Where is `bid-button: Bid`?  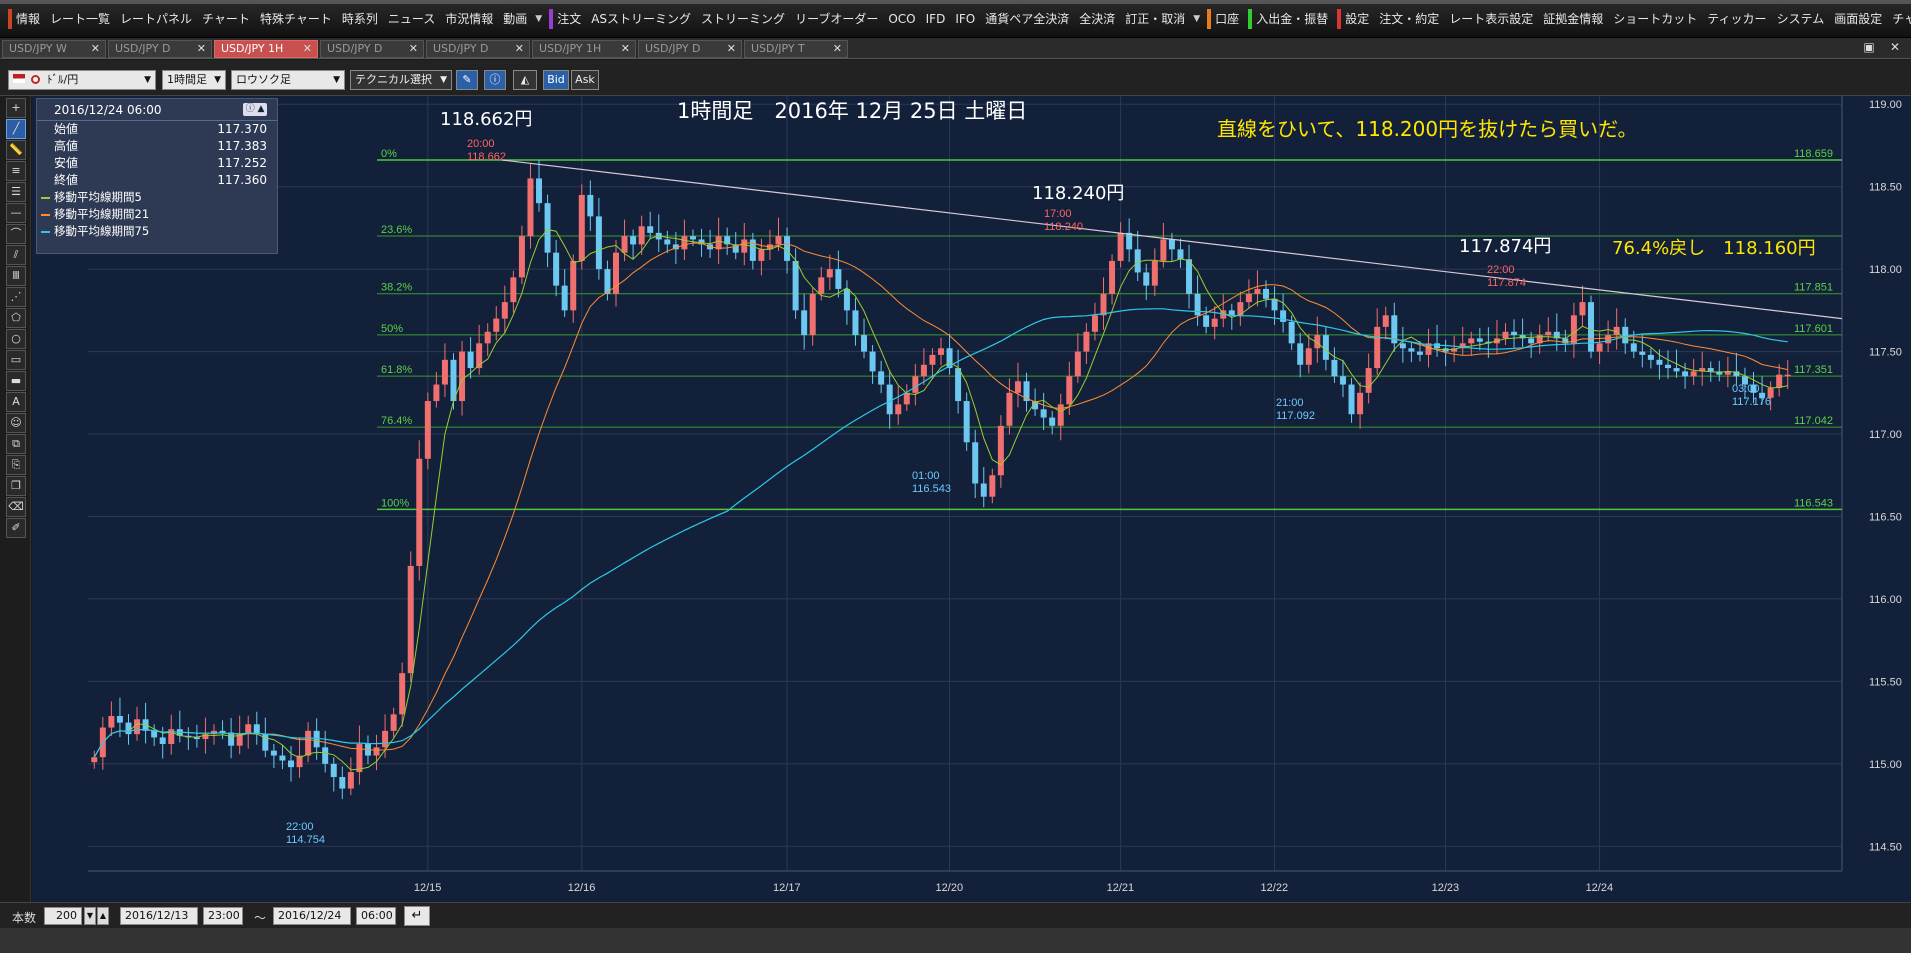
bid-button: Bid is located at coordinates (556, 80).